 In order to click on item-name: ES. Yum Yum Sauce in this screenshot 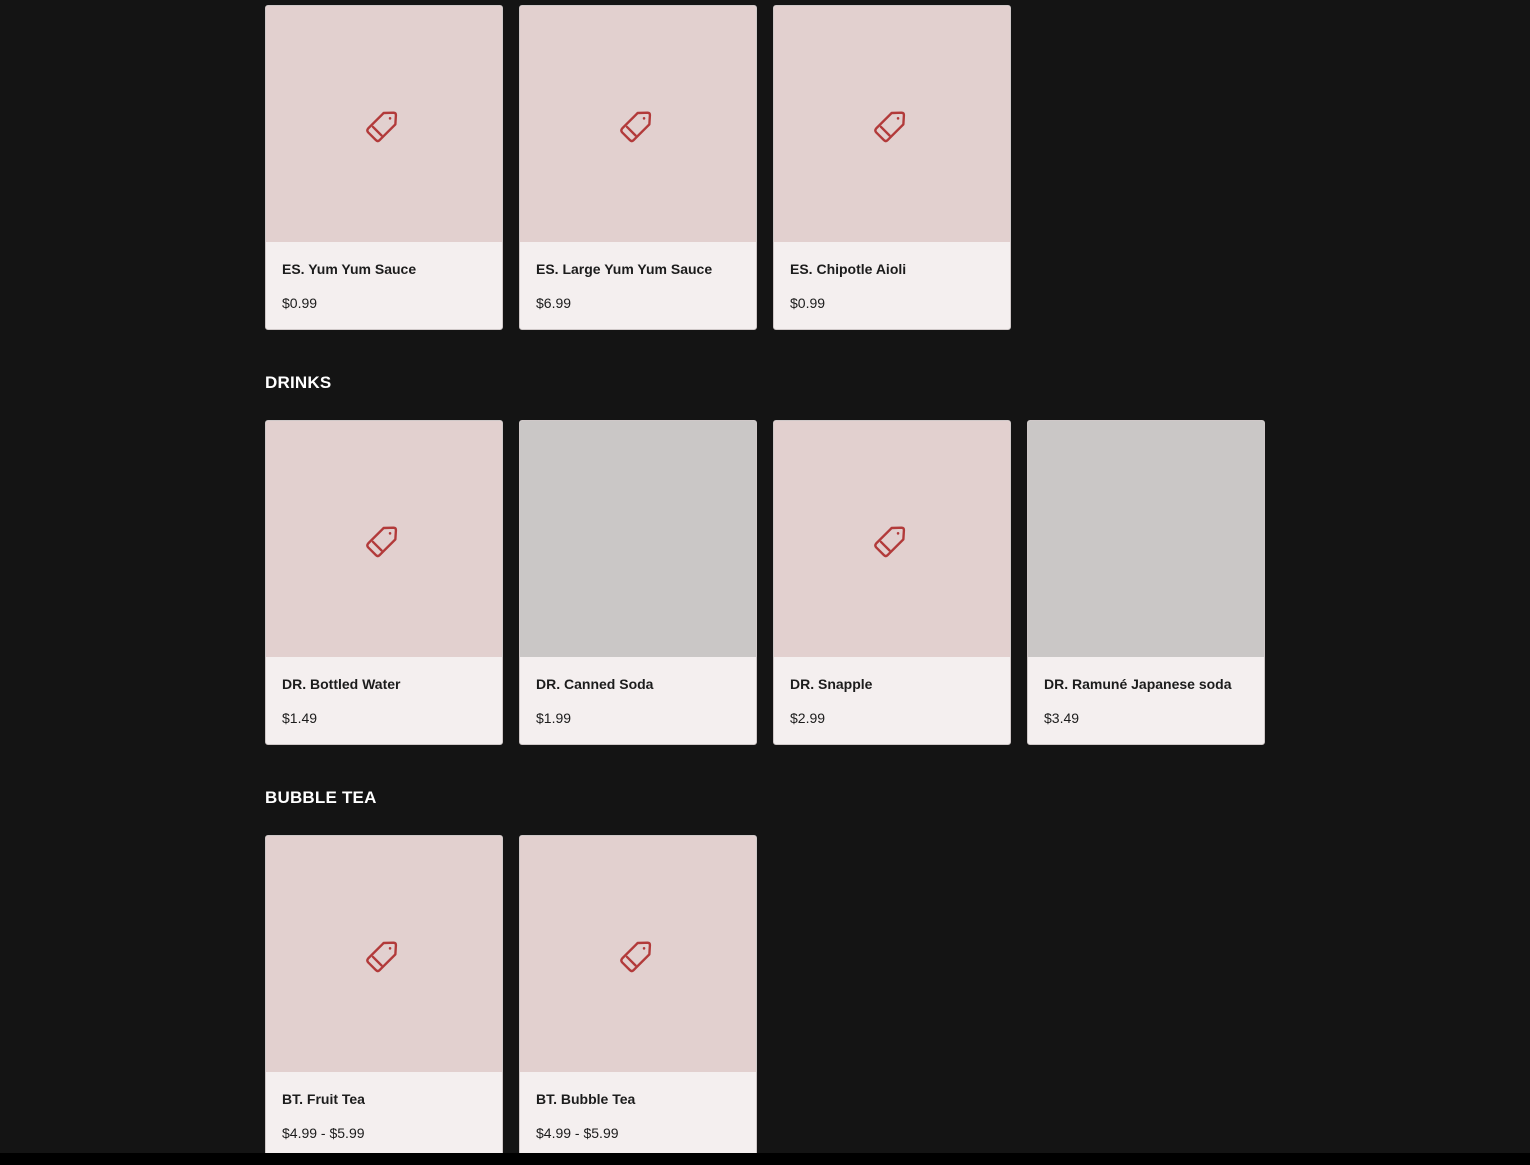, I will do `click(349, 269)`.